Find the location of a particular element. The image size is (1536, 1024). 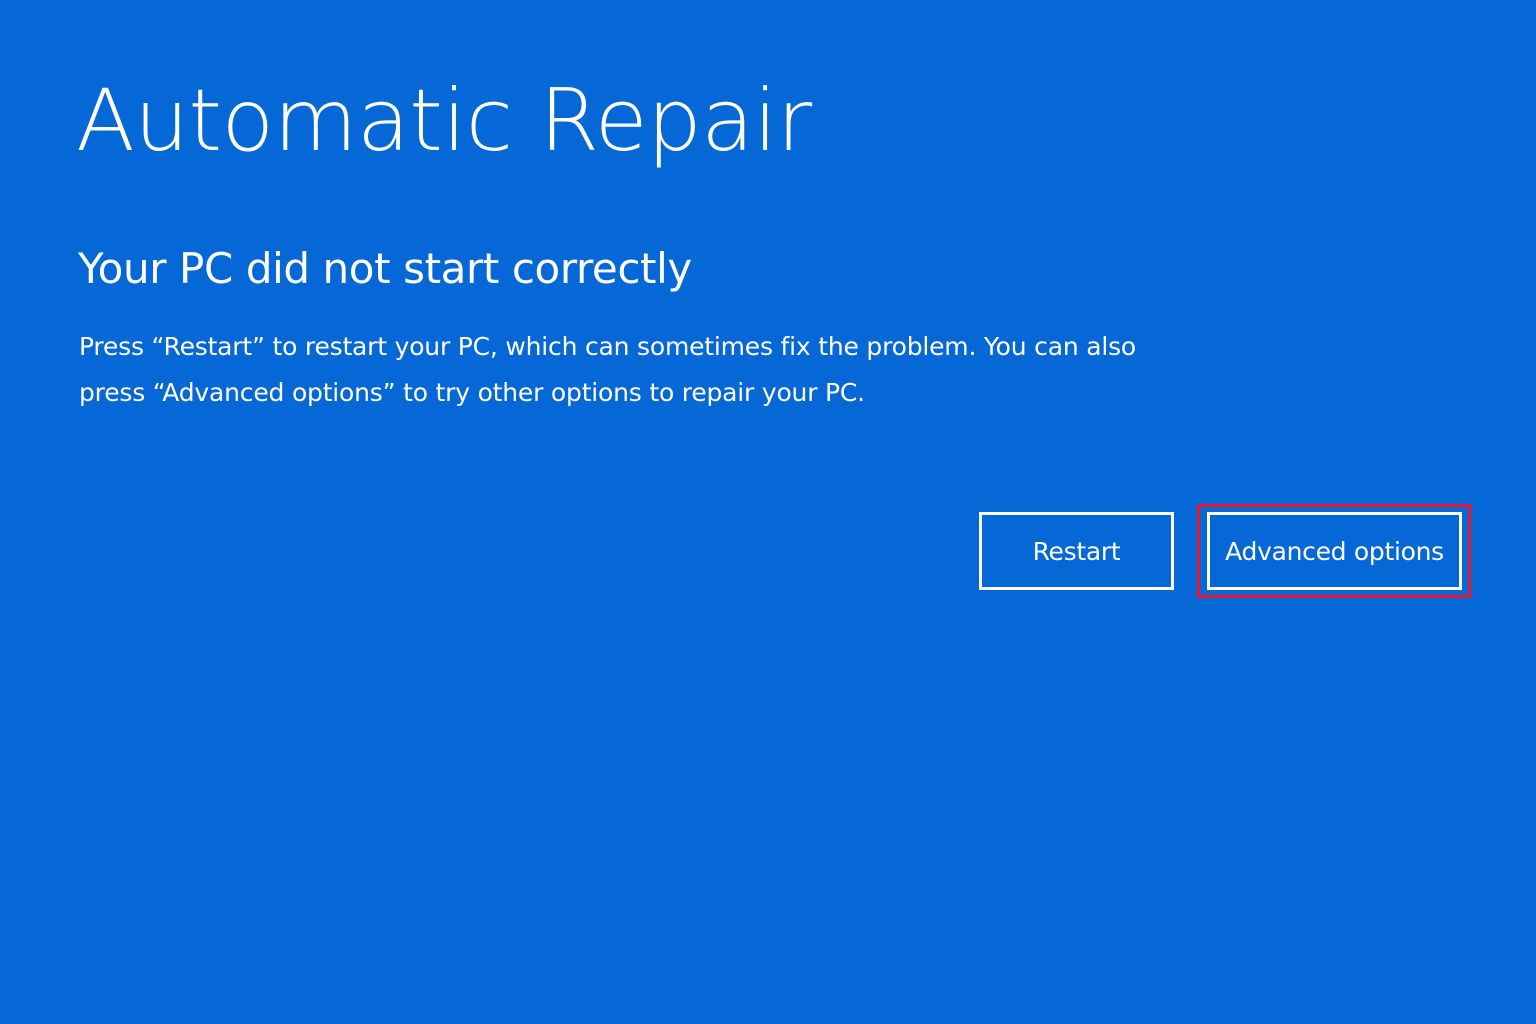

advanced-options-button: Advanced options is located at coordinates (1334, 551).